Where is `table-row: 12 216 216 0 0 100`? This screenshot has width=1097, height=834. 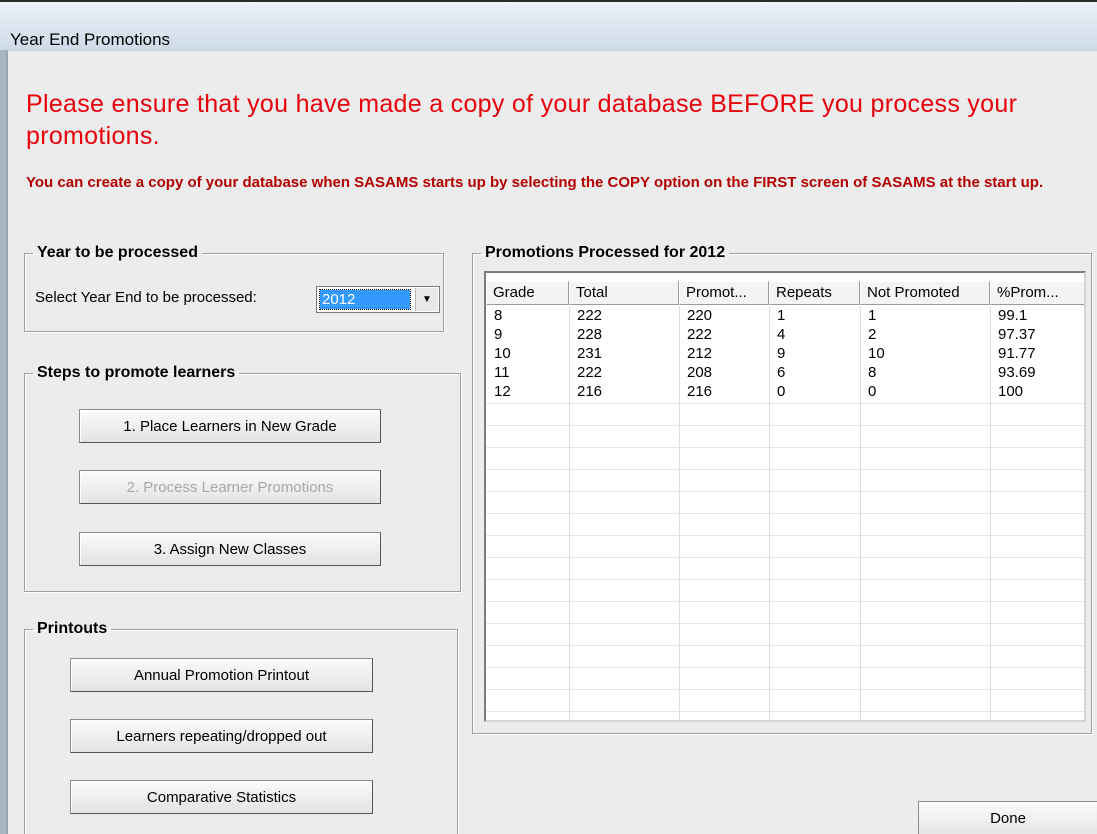
table-row: 12 216 216 0 0 100 is located at coordinates (785, 391).